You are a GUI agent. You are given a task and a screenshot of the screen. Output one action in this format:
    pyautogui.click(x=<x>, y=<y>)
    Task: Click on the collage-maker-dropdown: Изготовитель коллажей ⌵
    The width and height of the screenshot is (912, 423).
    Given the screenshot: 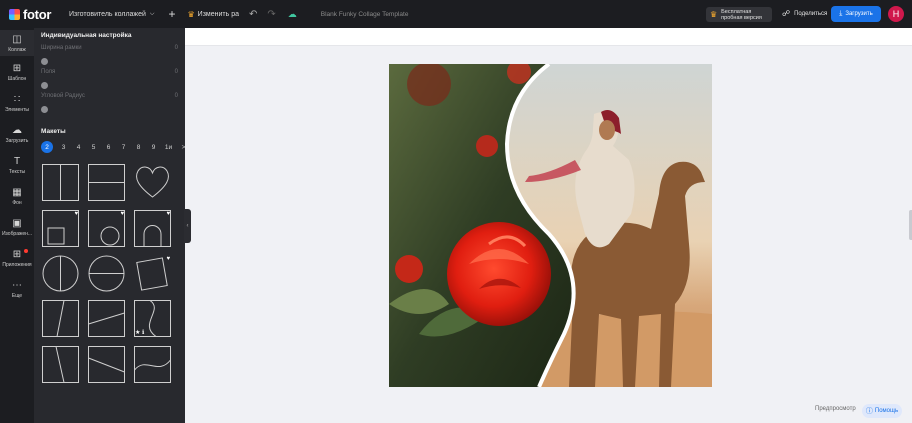 What is the action you would take?
    pyautogui.click(x=111, y=14)
    